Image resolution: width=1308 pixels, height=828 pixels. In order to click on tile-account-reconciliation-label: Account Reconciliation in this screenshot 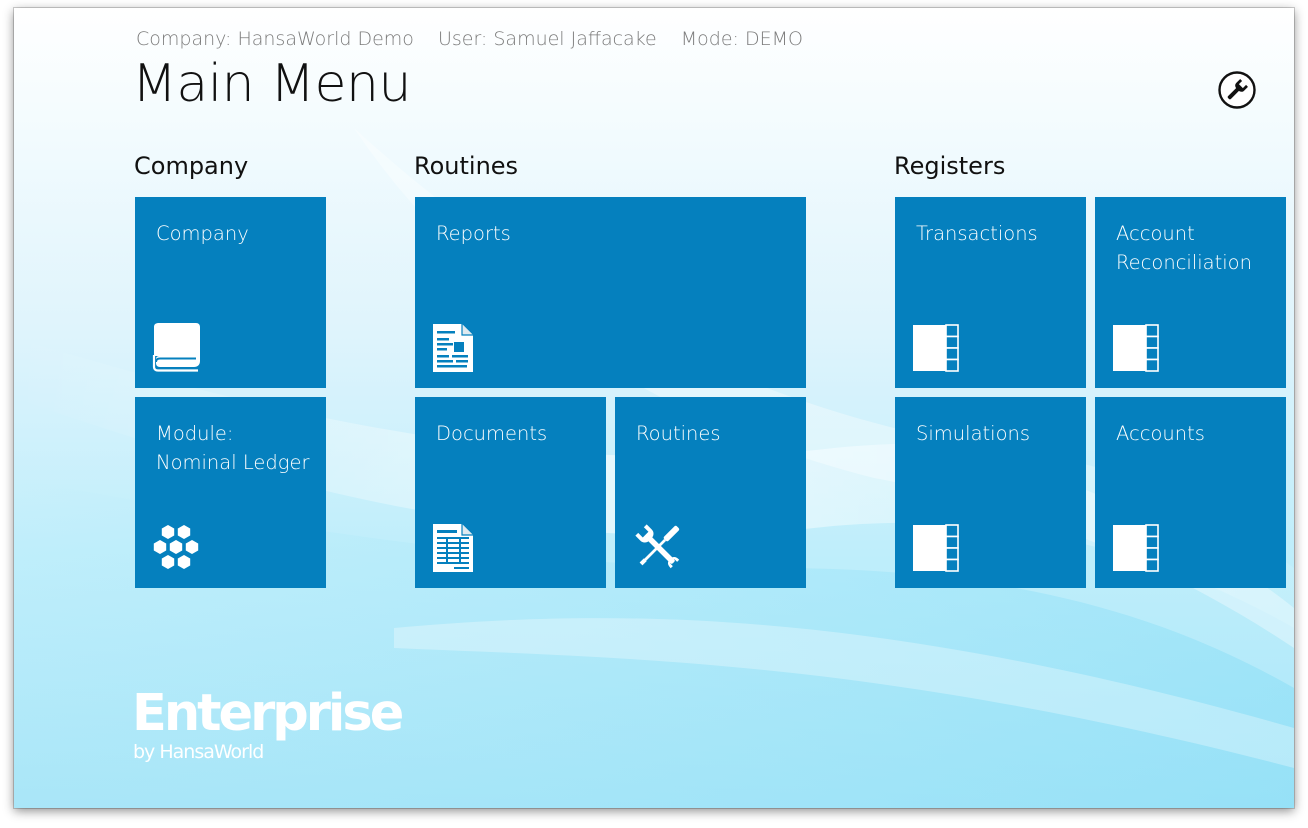, I will do `click(1184, 248)`.